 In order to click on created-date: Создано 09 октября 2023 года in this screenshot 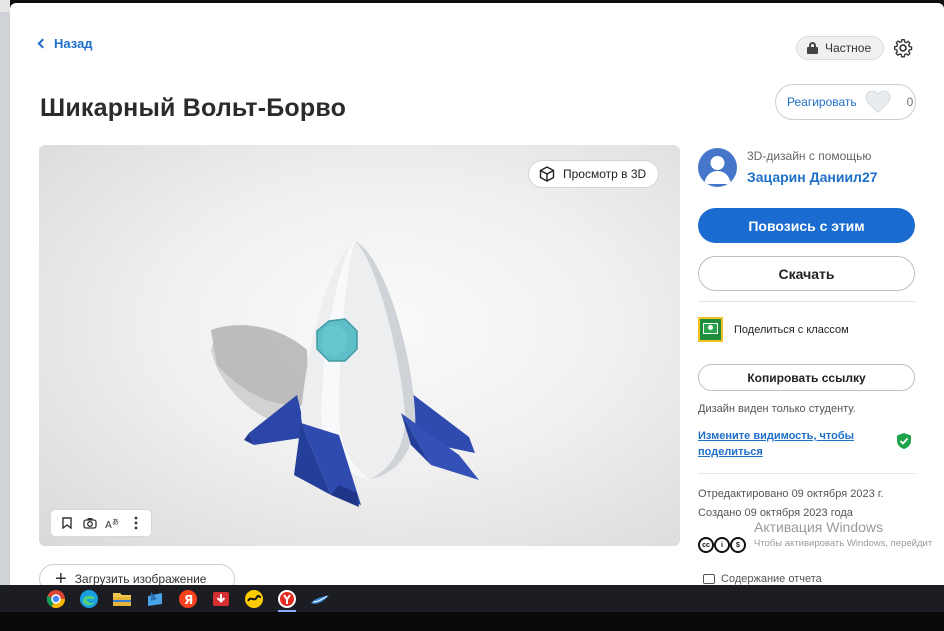, I will do `click(775, 513)`.